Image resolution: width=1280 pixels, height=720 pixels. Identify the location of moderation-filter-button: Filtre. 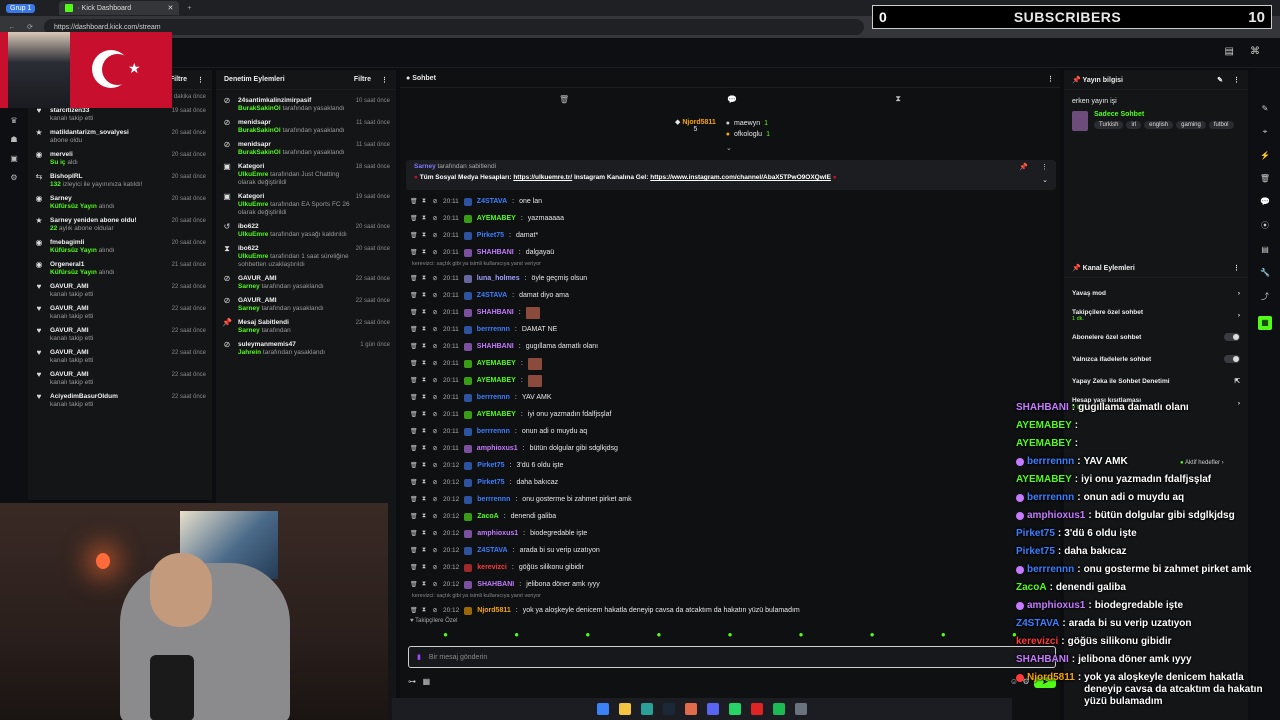
(362, 79).